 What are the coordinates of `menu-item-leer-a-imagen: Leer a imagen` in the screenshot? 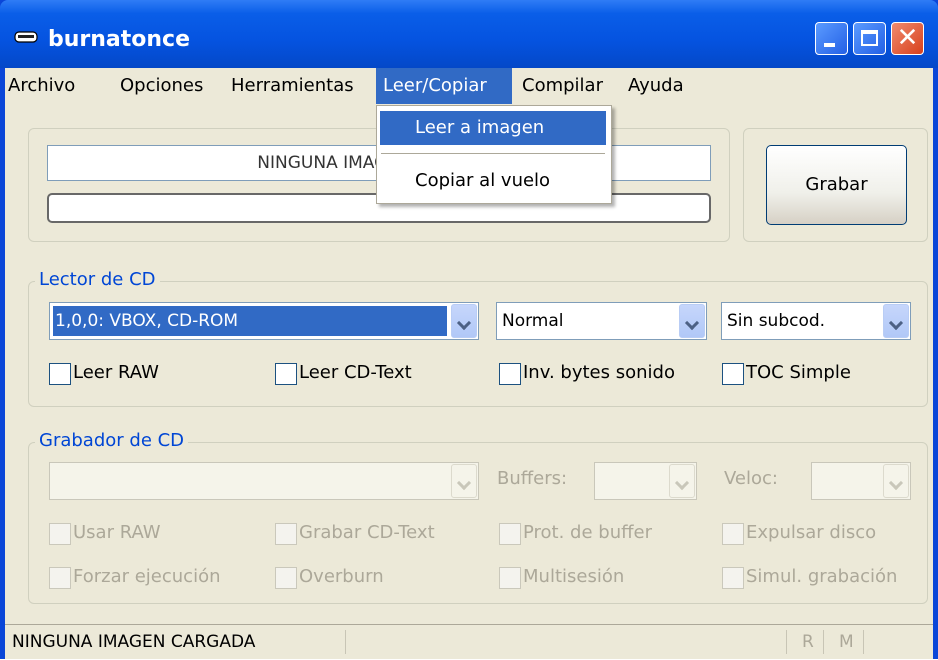 It's located at (493, 128).